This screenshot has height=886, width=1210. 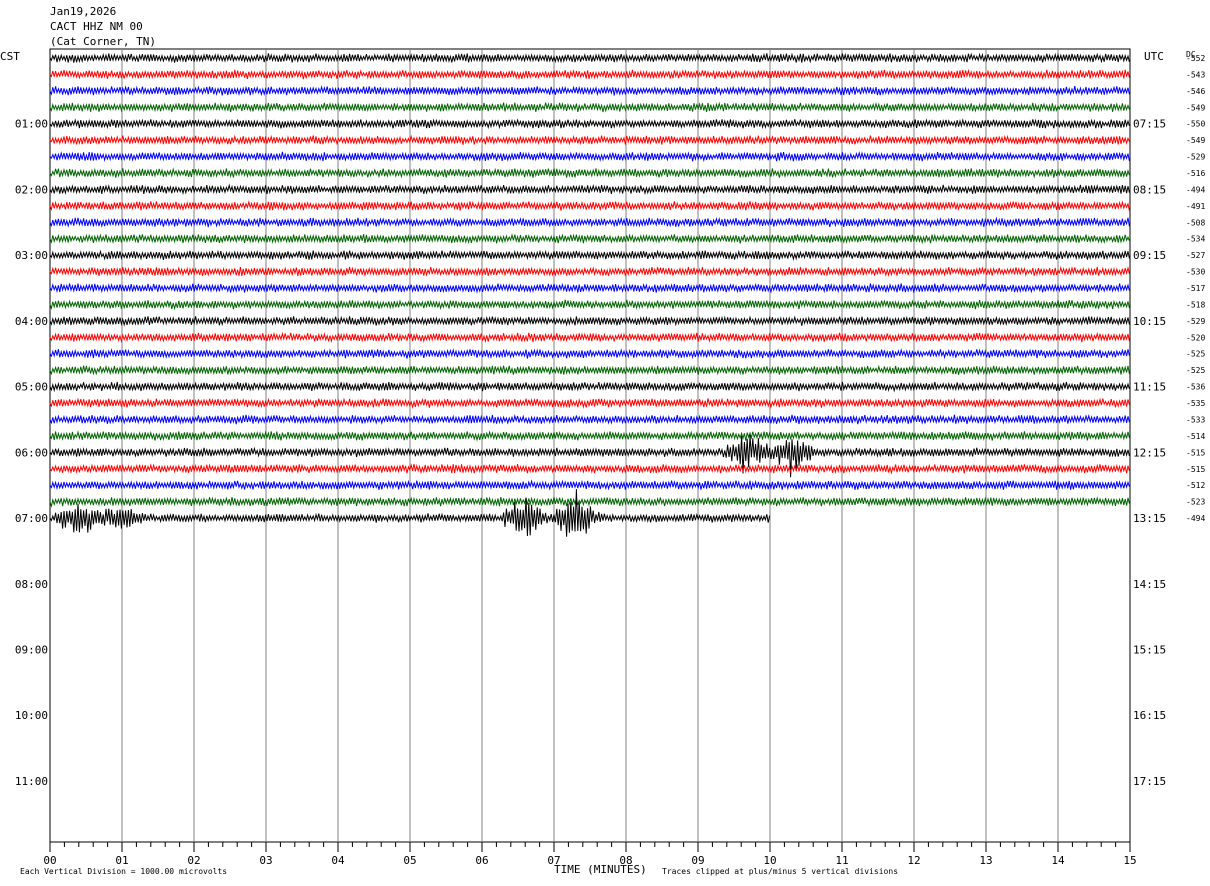 What do you see at coordinates (841, 860) in the screenshot?
I see `x-tick-label: 11` at bounding box center [841, 860].